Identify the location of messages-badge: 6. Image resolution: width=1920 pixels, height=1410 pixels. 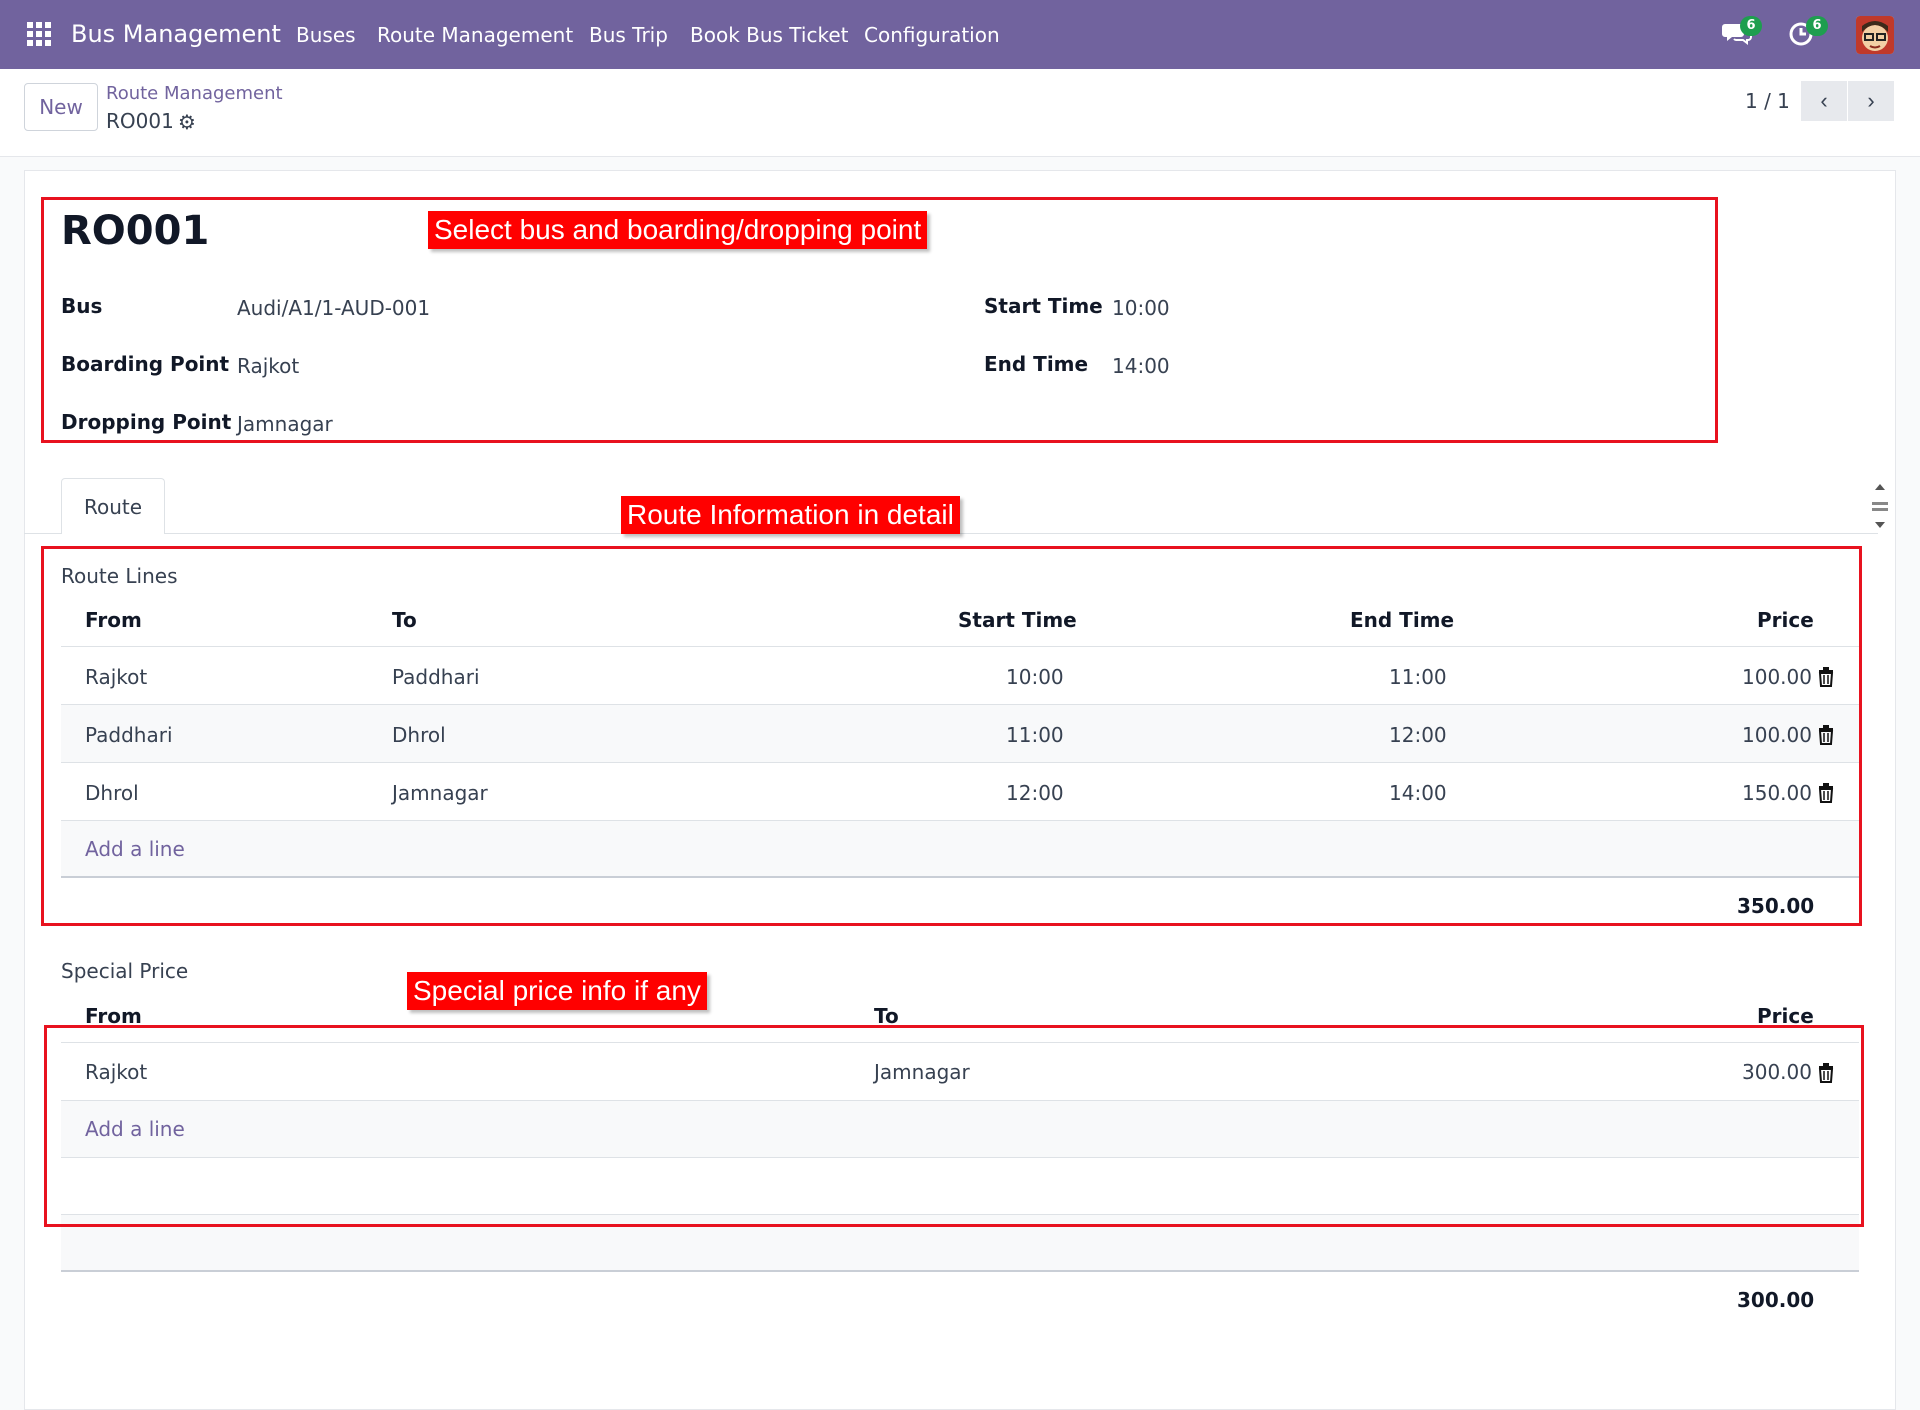
(1751, 26).